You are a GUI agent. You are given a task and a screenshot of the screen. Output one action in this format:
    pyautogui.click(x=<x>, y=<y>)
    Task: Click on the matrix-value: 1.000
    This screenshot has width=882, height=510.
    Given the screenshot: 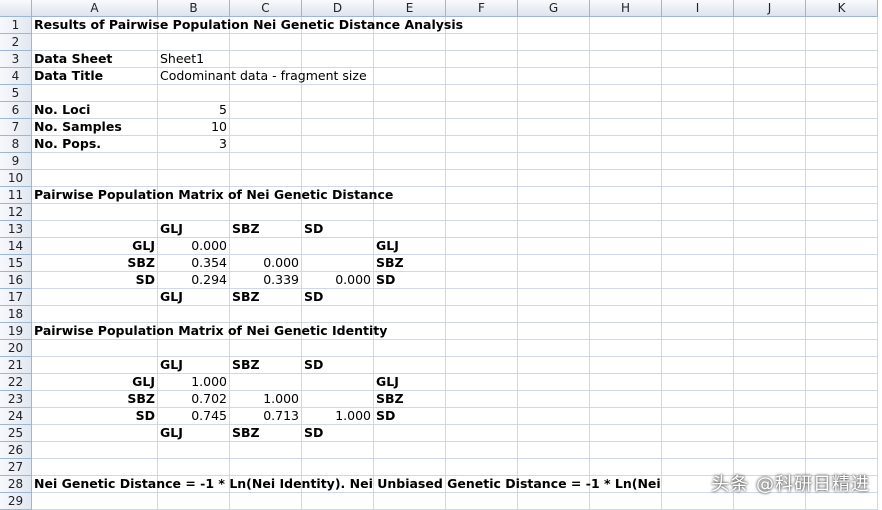 What is the action you would take?
    pyautogui.click(x=266, y=399)
    